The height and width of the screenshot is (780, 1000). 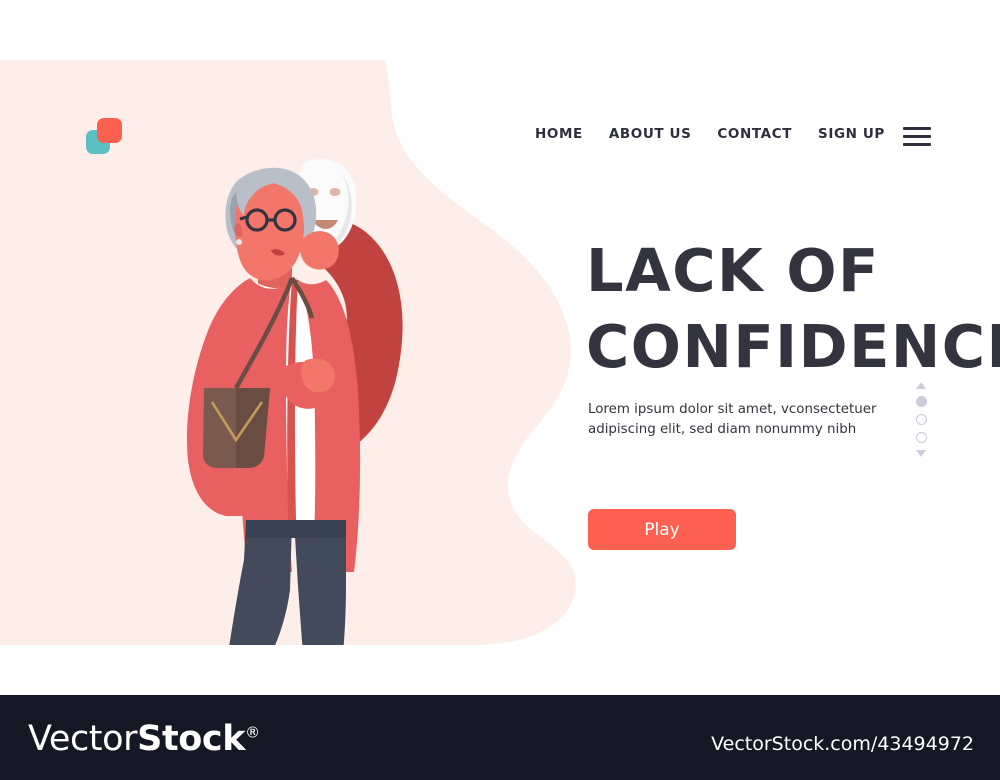 What do you see at coordinates (109, 130) in the screenshot?
I see `logo-square-red` at bounding box center [109, 130].